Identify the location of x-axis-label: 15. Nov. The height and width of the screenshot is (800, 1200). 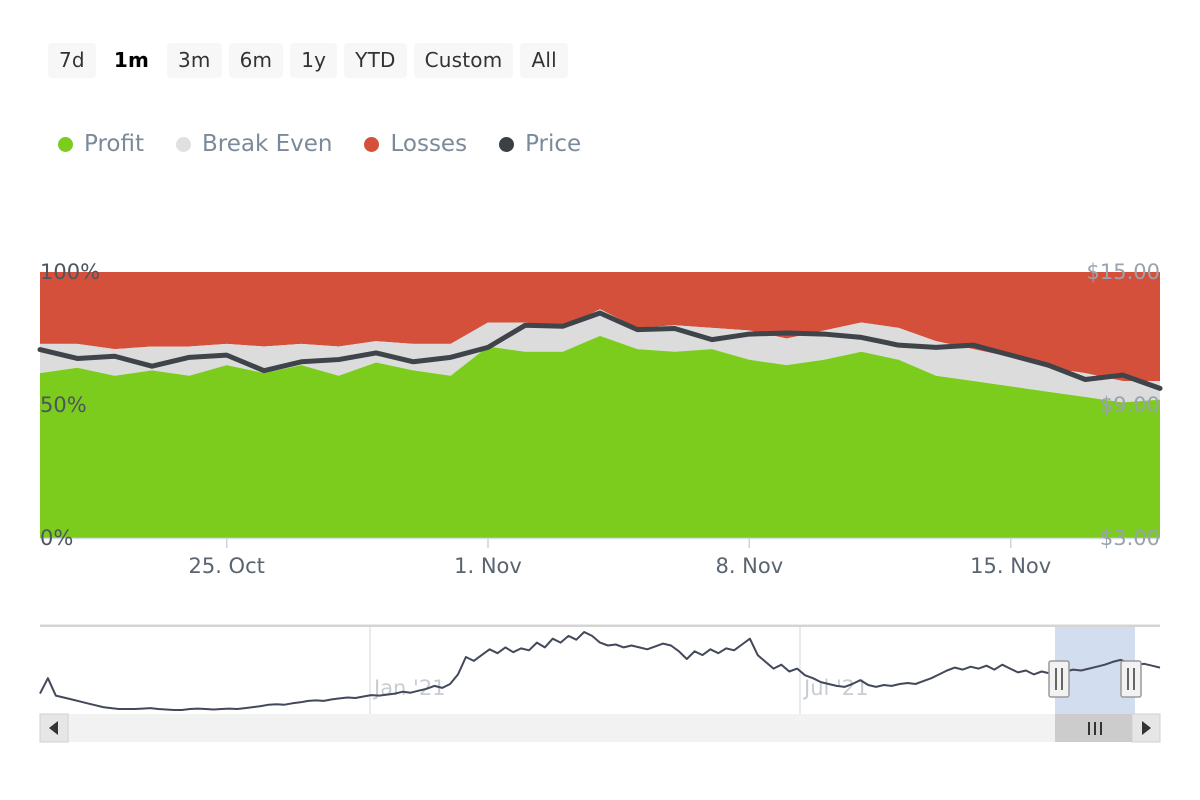
(1010, 566).